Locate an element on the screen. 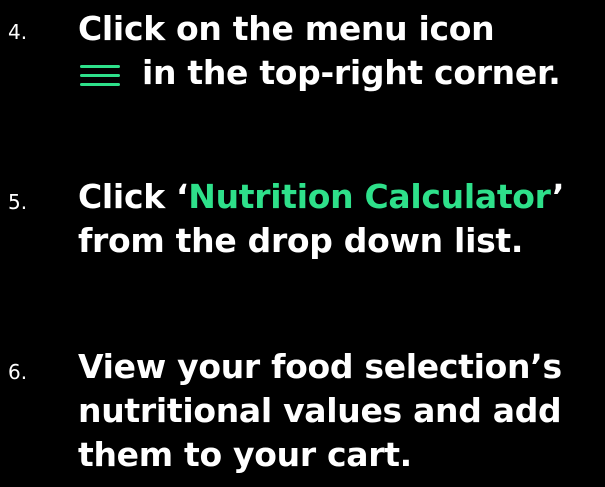 The width and height of the screenshot is (605, 487). text-prefix: Click ‘ is located at coordinates (133, 196).